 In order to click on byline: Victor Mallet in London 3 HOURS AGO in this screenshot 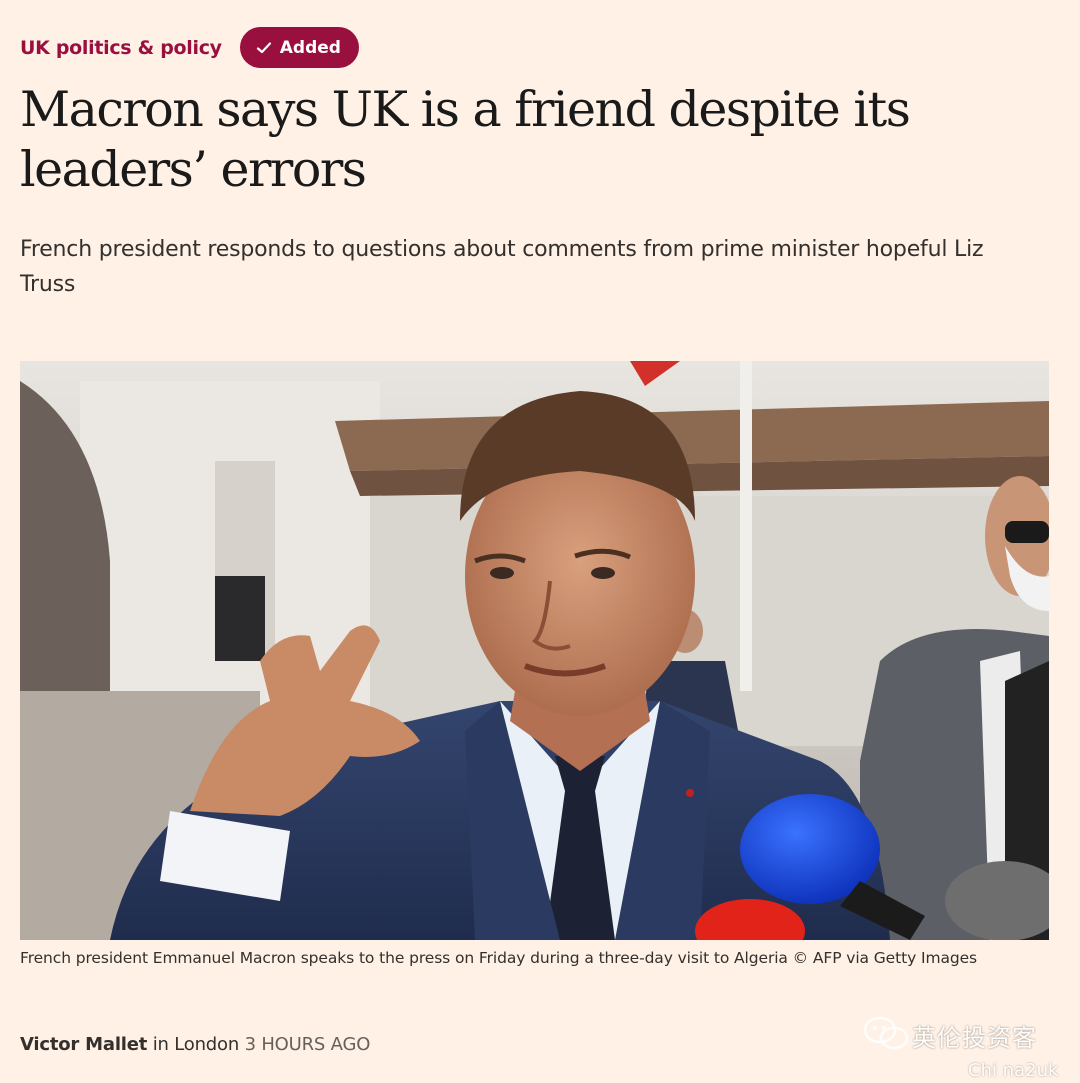, I will do `click(195, 1045)`.